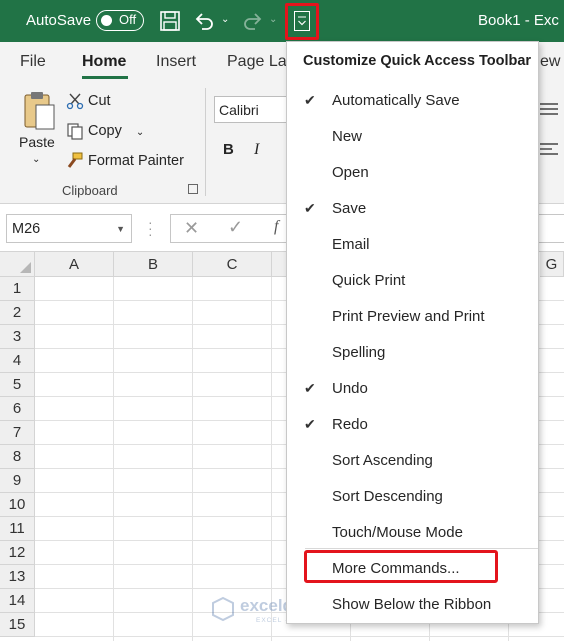 The image size is (564, 641). What do you see at coordinates (549, 109) in the screenshot?
I see `align-top-icon` at bounding box center [549, 109].